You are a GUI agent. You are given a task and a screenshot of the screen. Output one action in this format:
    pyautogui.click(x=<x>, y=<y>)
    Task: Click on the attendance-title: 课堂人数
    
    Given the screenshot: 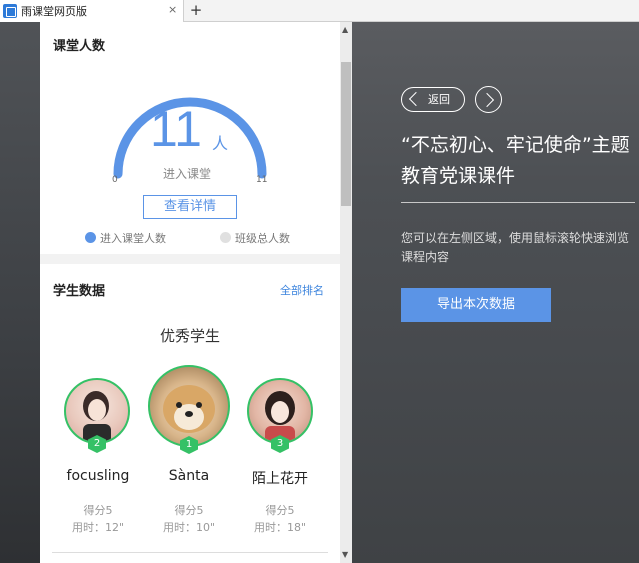 What is the action you would take?
    pyautogui.click(x=79, y=45)
    